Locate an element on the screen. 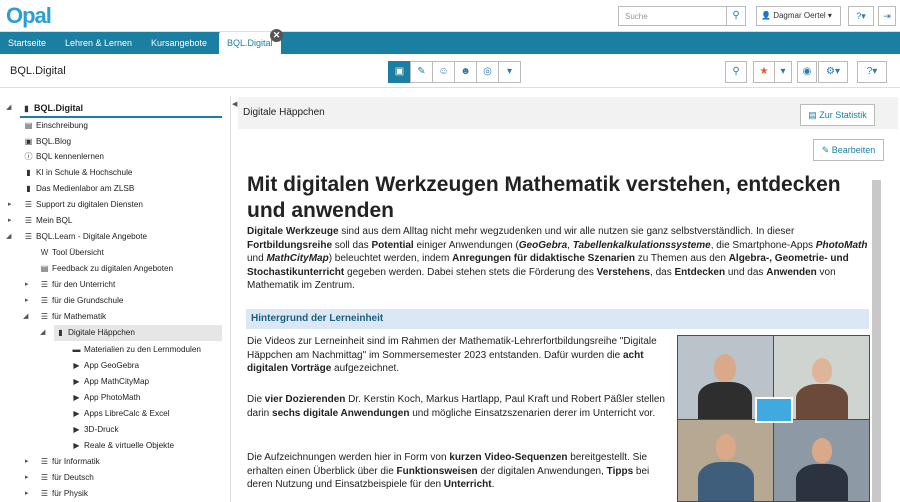 This screenshot has height=502, width=900. course-toolbar: BQL.Digital ▣ ✎ ☺ ☻ ◎ ▾ ⚲ ★ ▾ ◉ ⚙▾ ?▾ is located at coordinates (450, 72).